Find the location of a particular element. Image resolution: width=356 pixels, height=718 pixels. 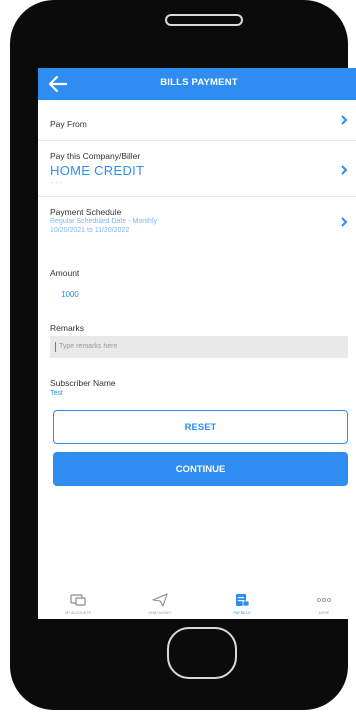

subscriber-value: Test is located at coordinates (56, 393).